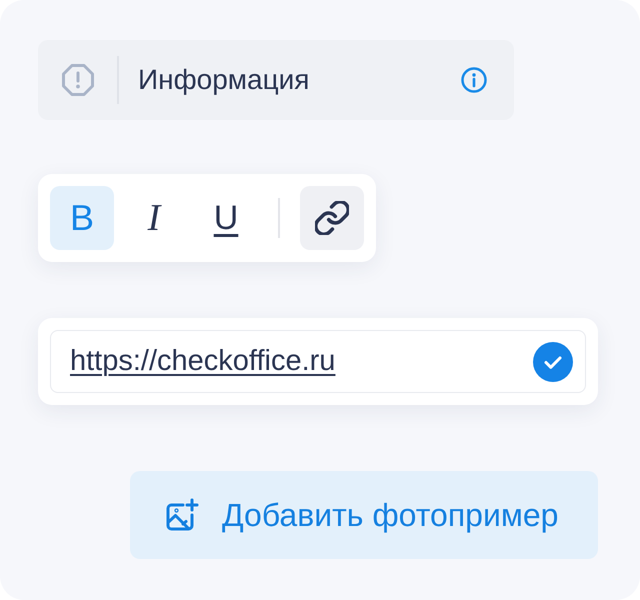 Image resolution: width=640 pixels, height=600 pixels. Describe the element at coordinates (154, 218) in the screenshot. I see `italic-button: I` at that location.